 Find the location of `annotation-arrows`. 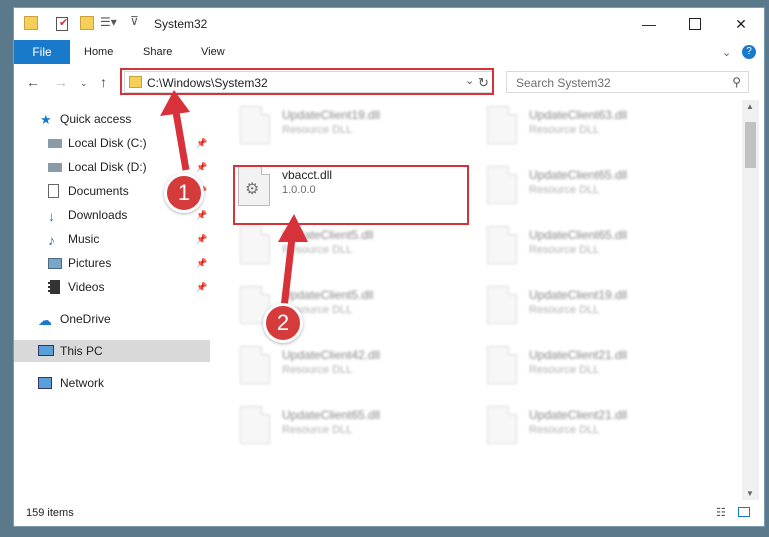

annotation-arrows is located at coordinates (234, 199).